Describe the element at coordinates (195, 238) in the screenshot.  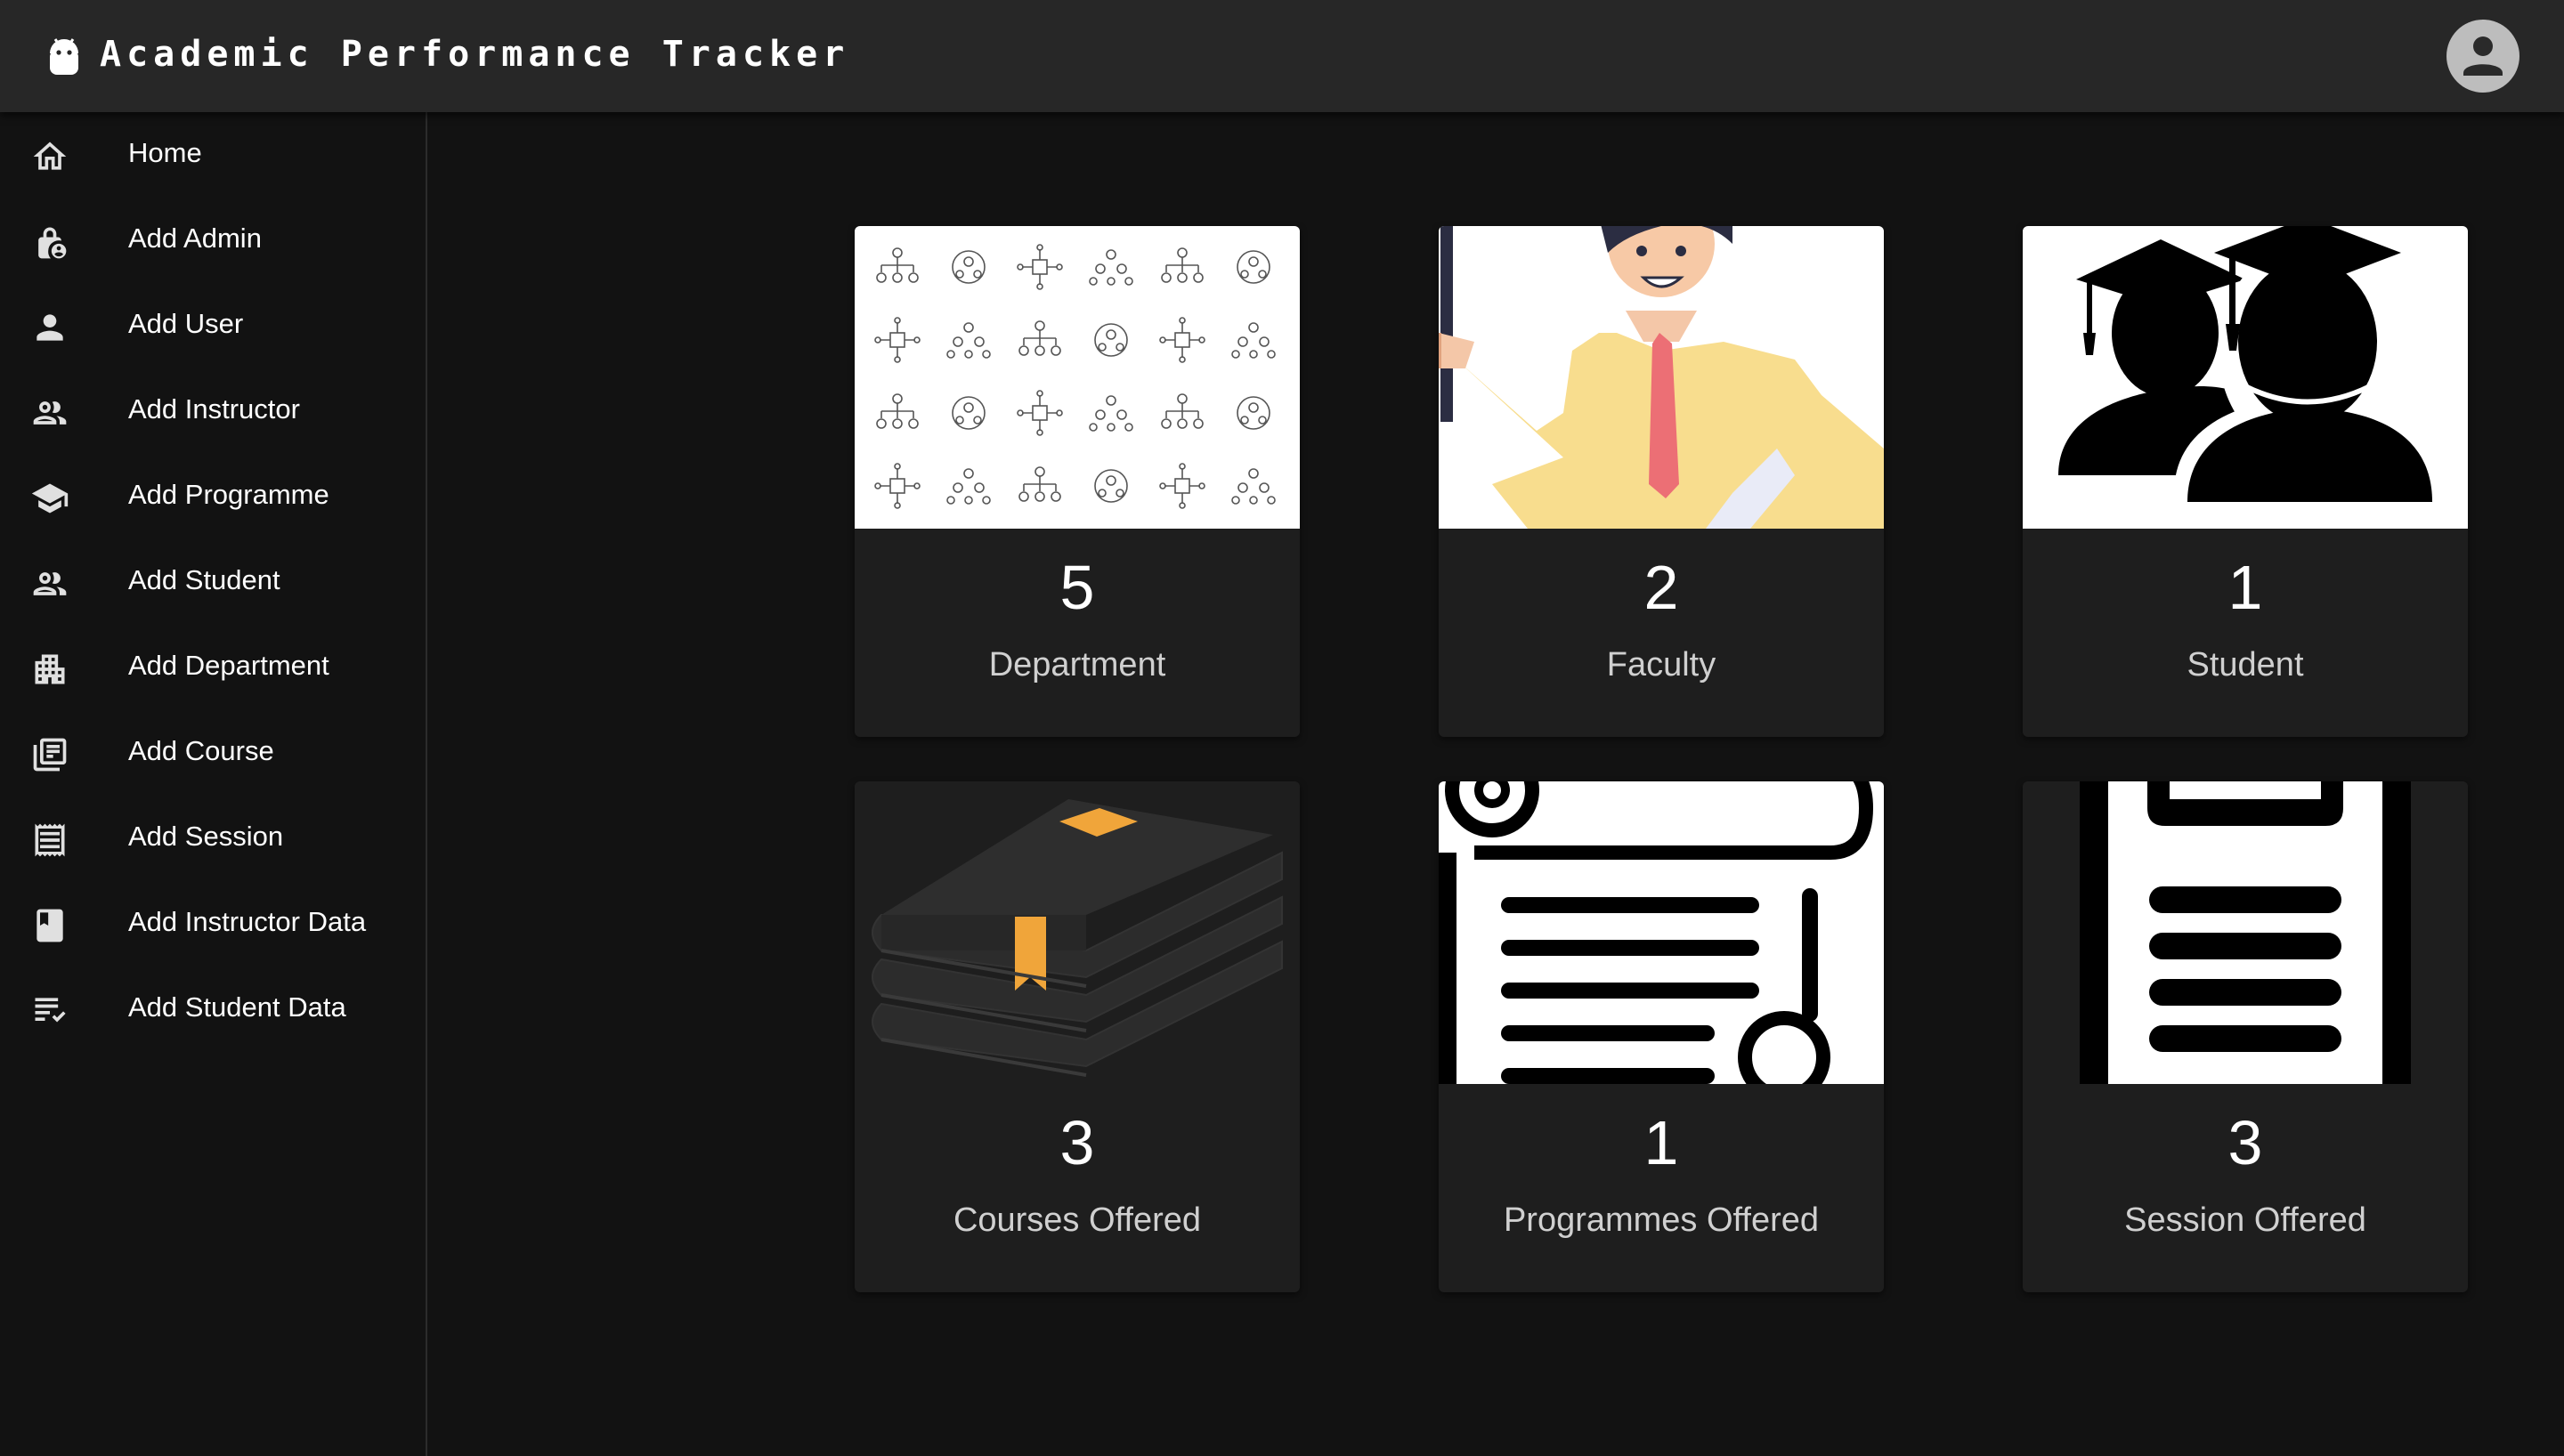
I see `sidebar-item-label: Add Admin` at that location.